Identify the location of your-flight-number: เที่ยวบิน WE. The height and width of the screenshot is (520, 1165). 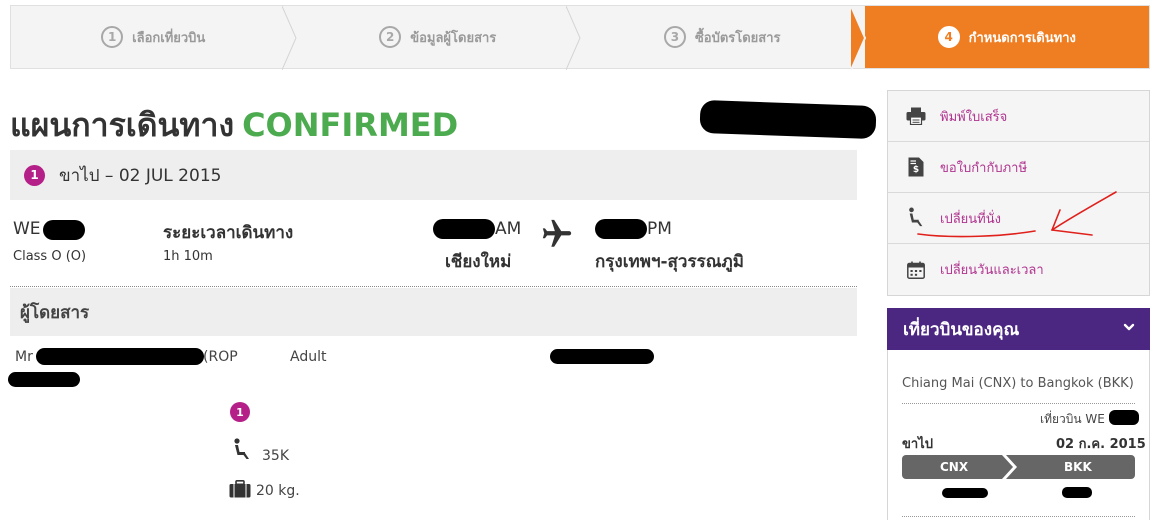
(1072, 419).